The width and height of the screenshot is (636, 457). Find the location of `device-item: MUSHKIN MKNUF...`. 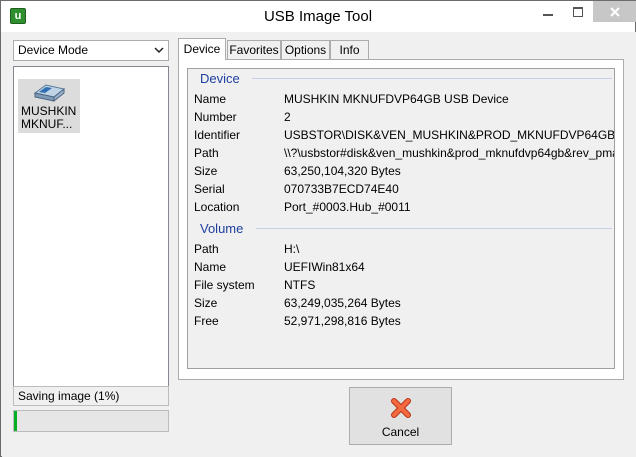

device-item: MUSHKIN MKNUF... is located at coordinates (49, 106).